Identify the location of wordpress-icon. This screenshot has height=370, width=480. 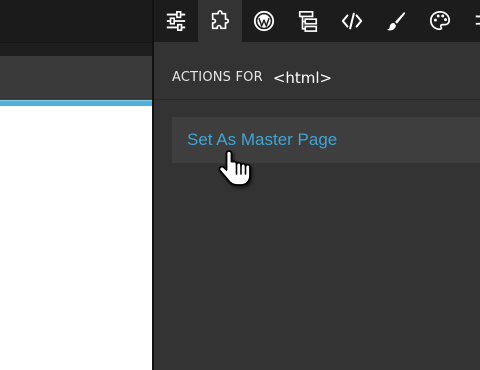
(264, 21).